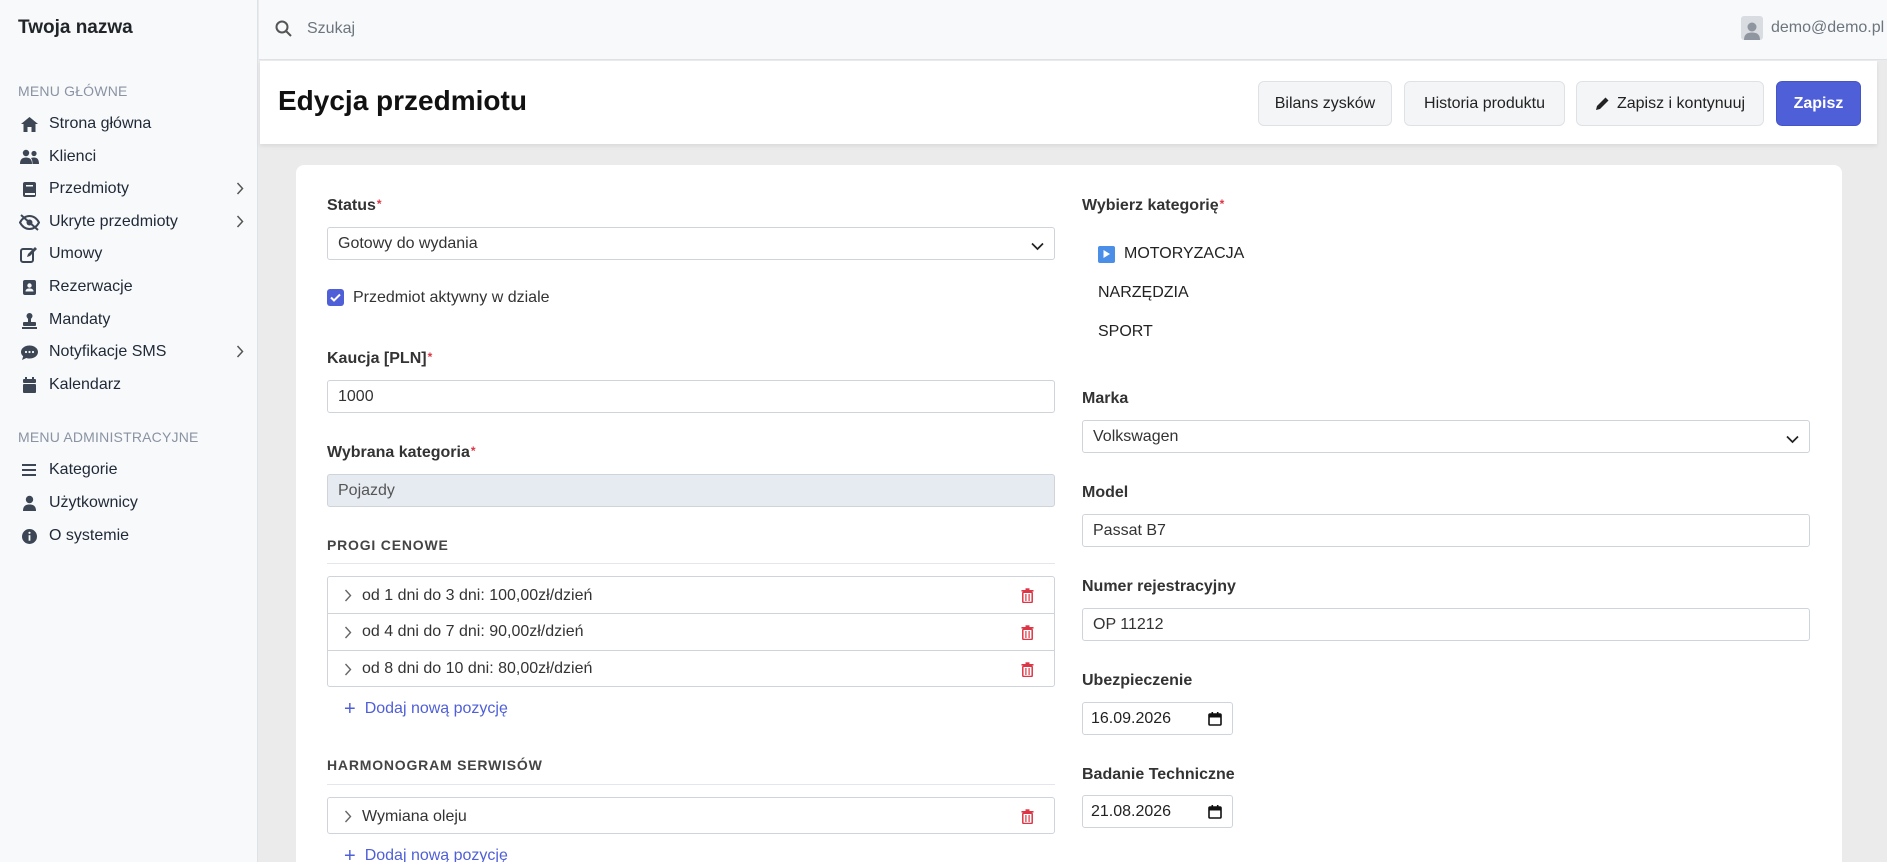  What do you see at coordinates (1157, 811) in the screenshot?
I see `inspection-date-input: 21.08.2026` at bounding box center [1157, 811].